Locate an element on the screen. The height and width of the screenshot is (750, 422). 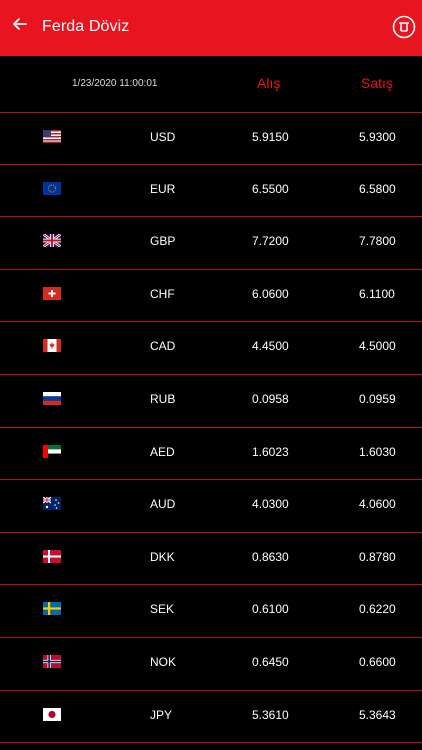
eu-flag-icon is located at coordinates (52, 188).